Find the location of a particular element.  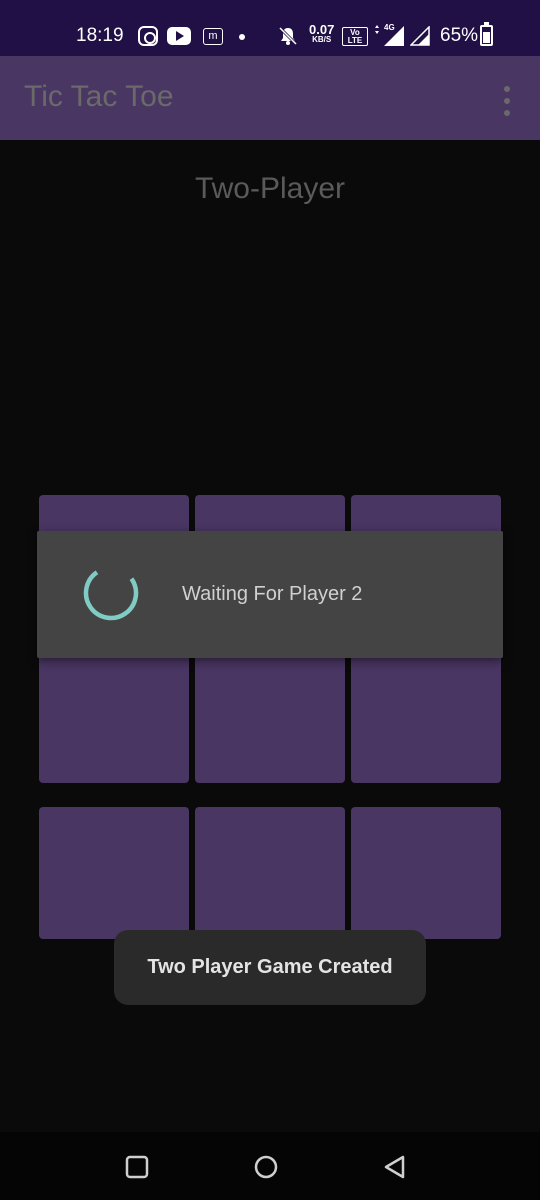

toast: Two Player Game Created is located at coordinates (270, 967).